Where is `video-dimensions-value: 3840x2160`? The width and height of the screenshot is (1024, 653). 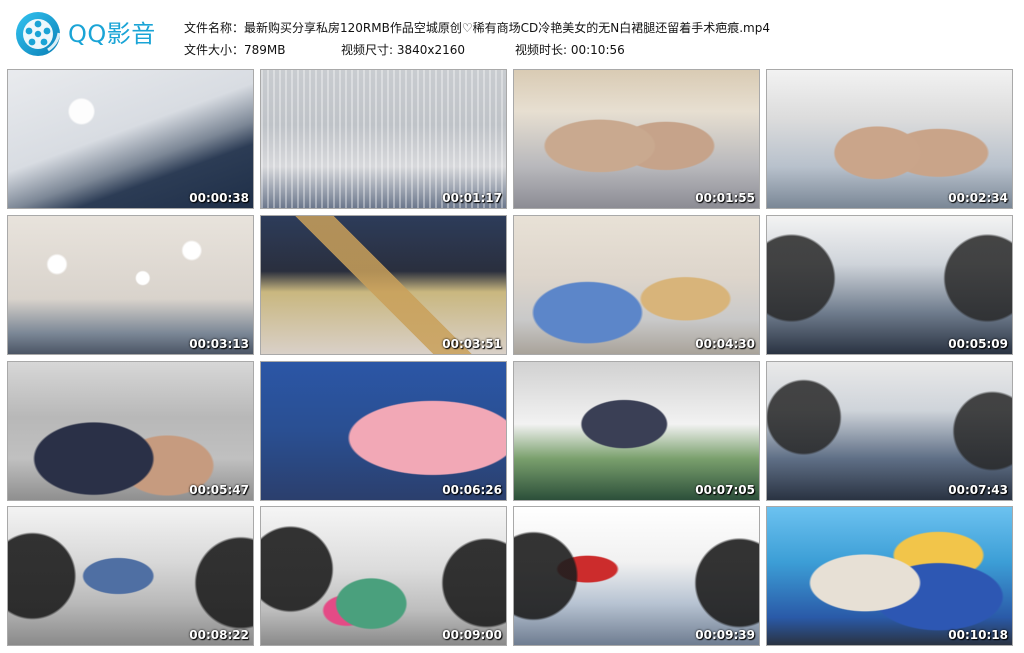 video-dimensions-value: 3840x2160 is located at coordinates (431, 50).